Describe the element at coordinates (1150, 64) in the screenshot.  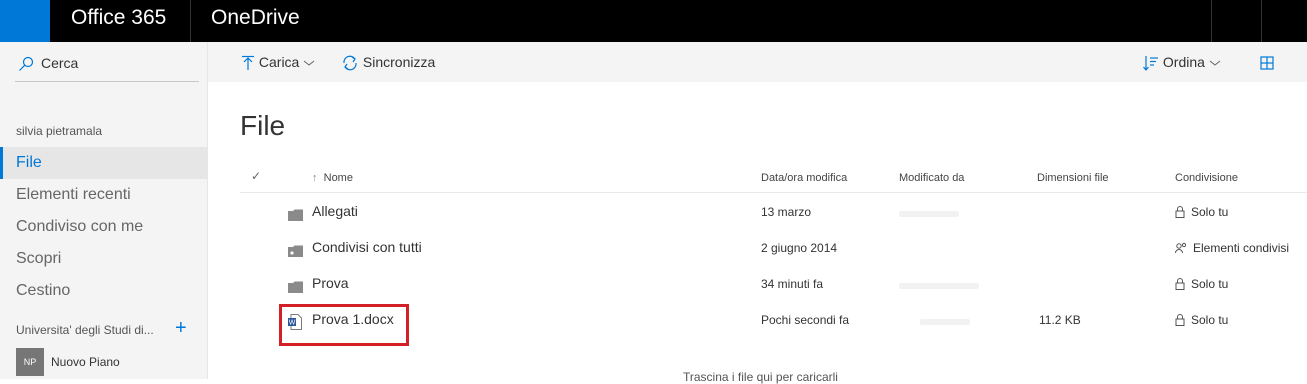
I see `sort-icon` at that location.